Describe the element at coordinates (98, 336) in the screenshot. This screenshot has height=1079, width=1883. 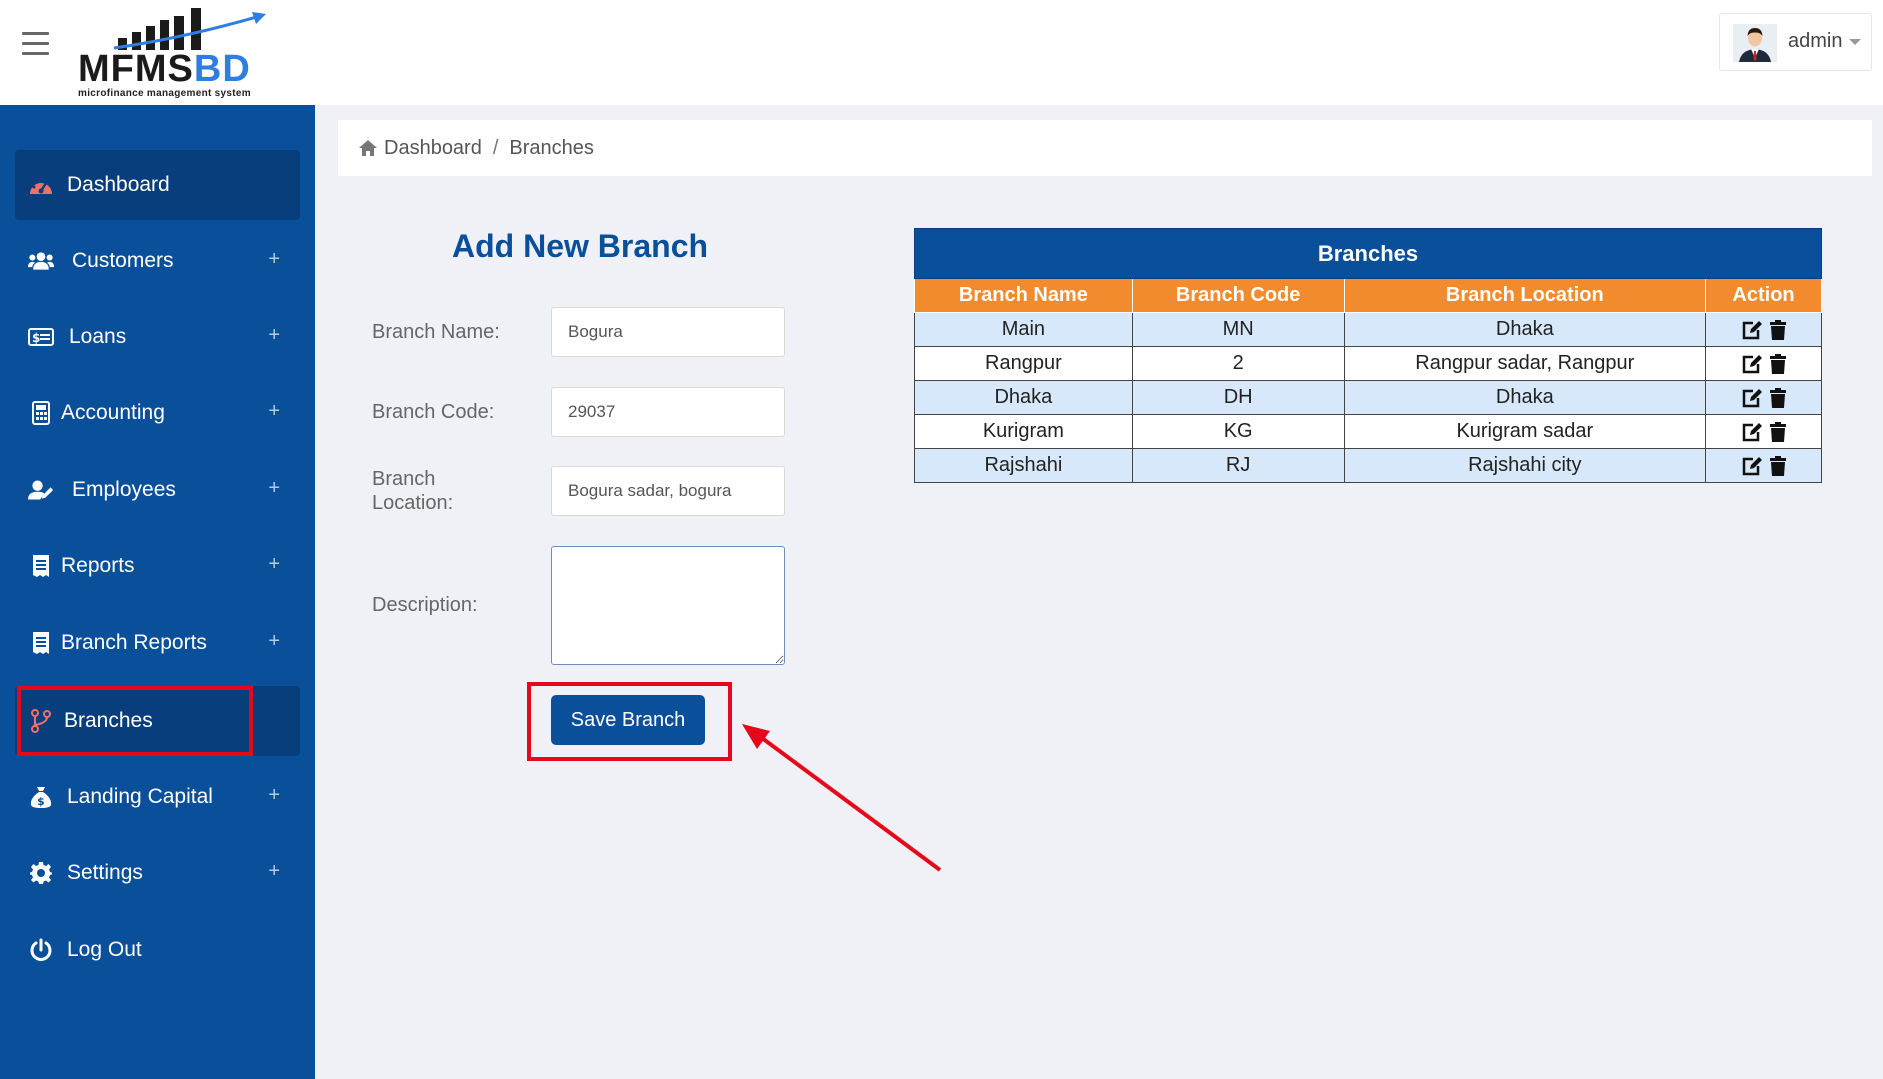
I see `sidebar-item-label: Loans` at that location.